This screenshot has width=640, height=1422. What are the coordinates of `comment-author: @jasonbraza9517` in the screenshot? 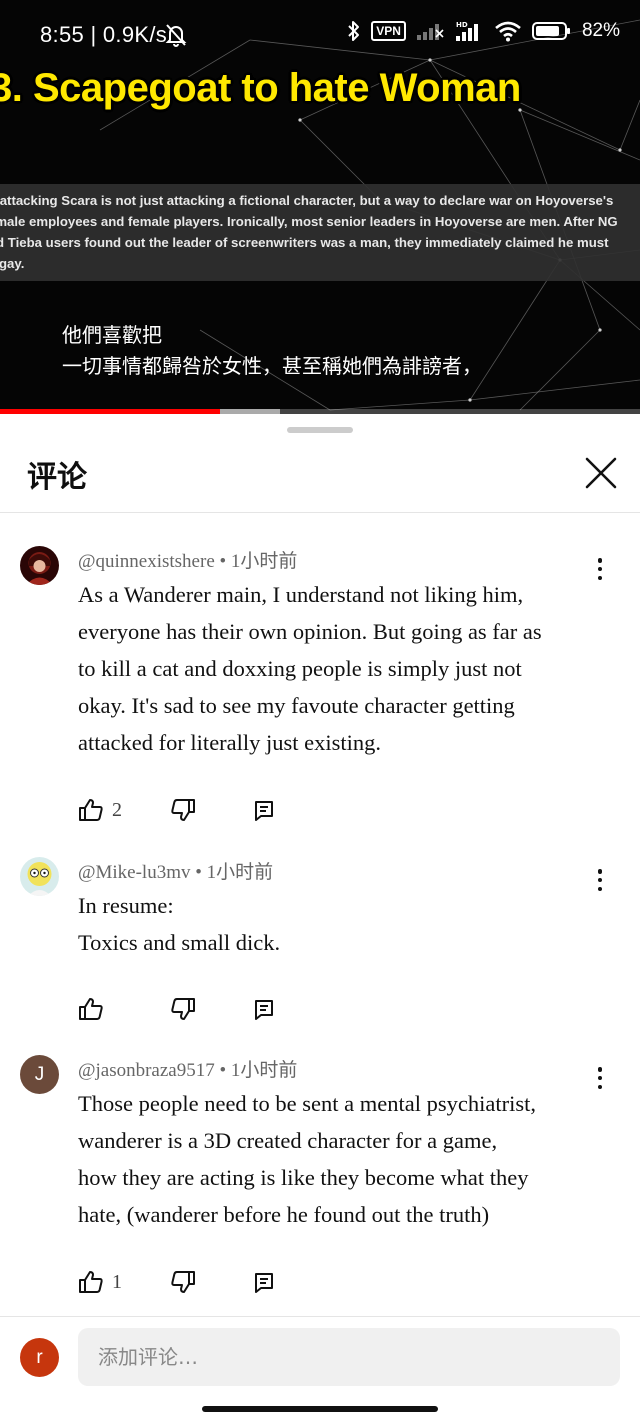 It's located at (146, 1070).